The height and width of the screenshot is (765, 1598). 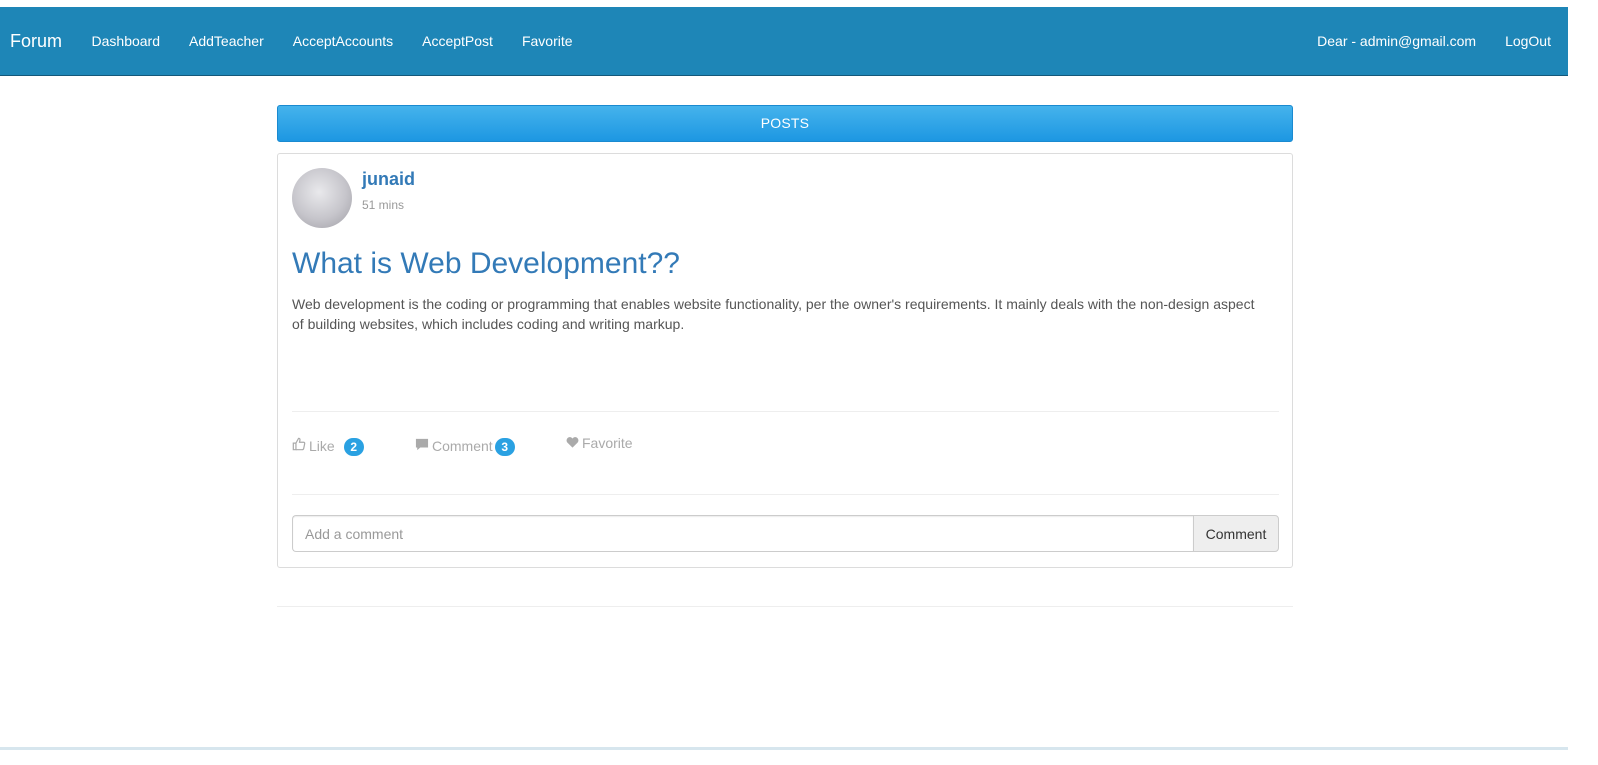 I want to click on post-author: junaid, so click(x=388, y=179).